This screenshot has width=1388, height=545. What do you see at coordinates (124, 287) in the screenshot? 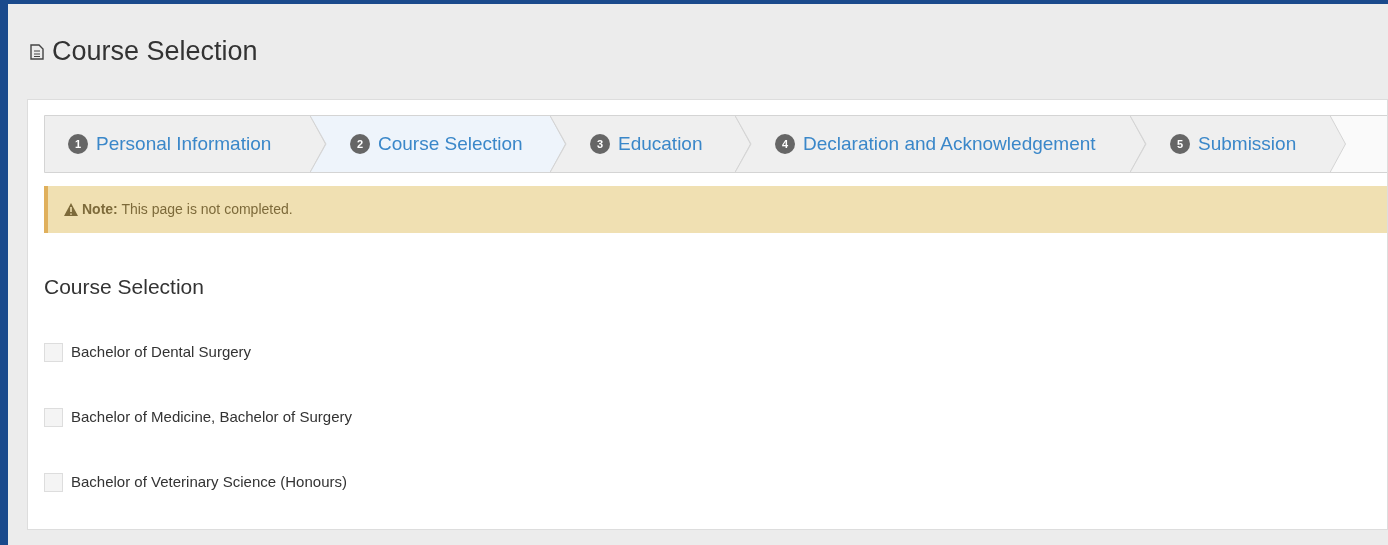
I see `section-heading: Course Selection` at bounding box center [124, 287].